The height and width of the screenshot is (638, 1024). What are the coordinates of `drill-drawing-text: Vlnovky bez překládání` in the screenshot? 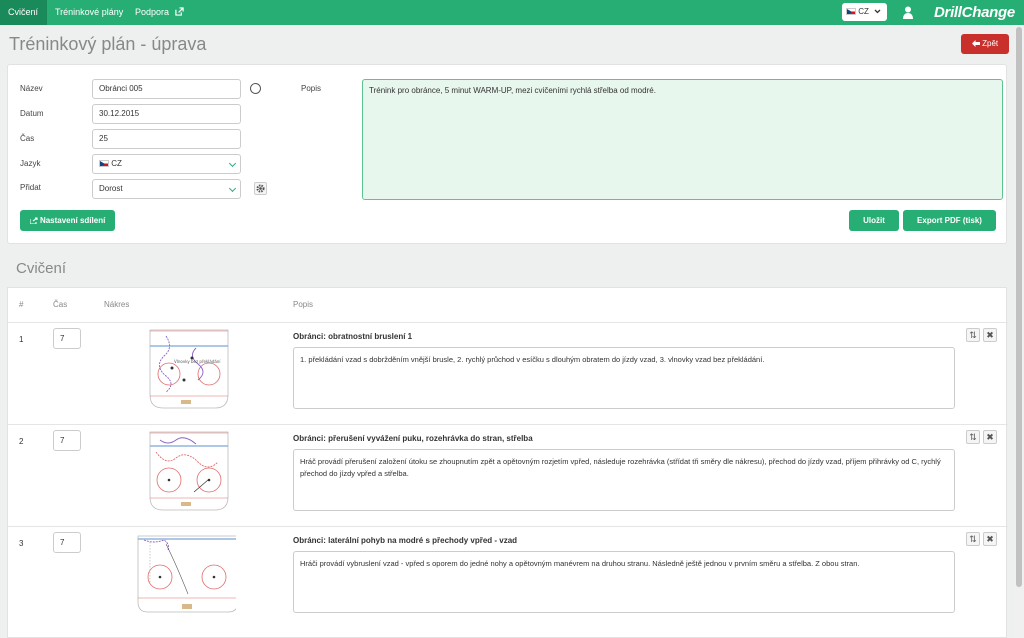 It's located at (197, 361).